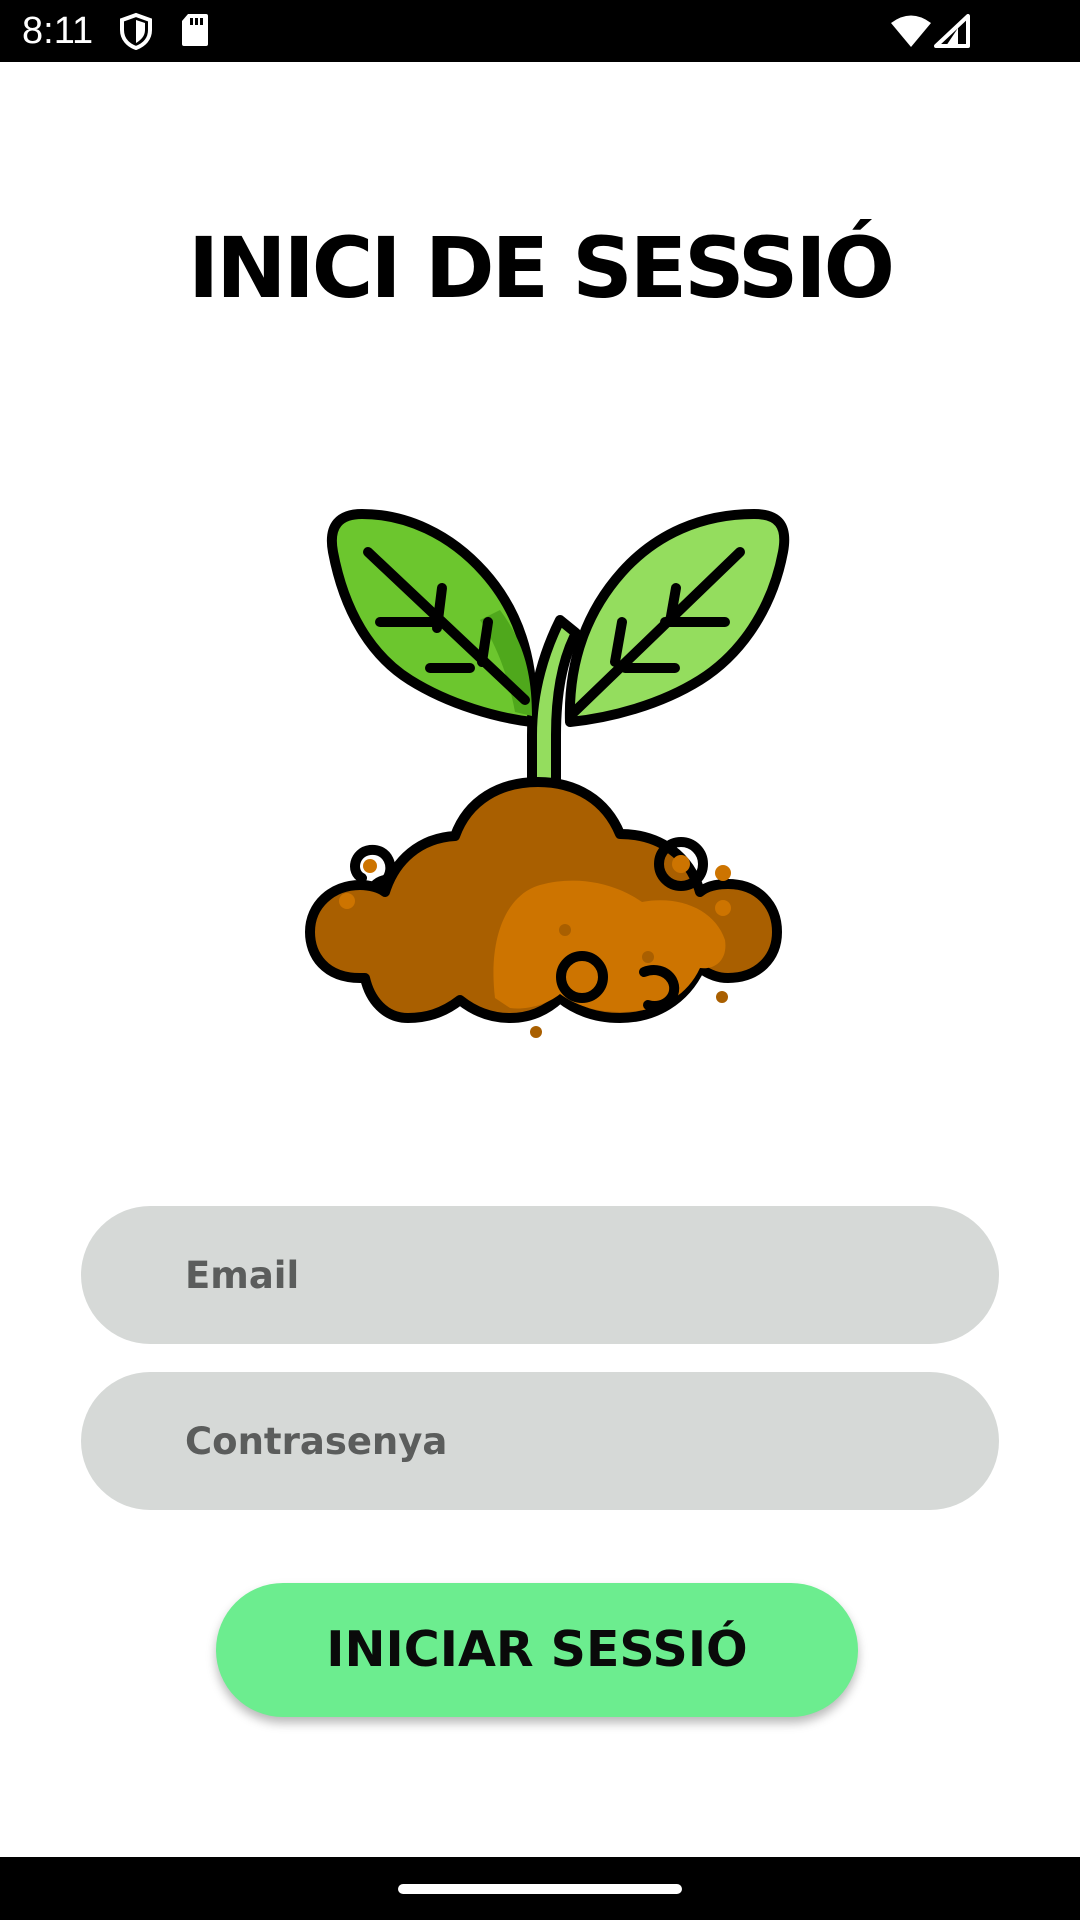  Describe the element at coordinates (537, 1650) in the screenshot. I see `login-button: INICIAR SESSIÓ` at that location.